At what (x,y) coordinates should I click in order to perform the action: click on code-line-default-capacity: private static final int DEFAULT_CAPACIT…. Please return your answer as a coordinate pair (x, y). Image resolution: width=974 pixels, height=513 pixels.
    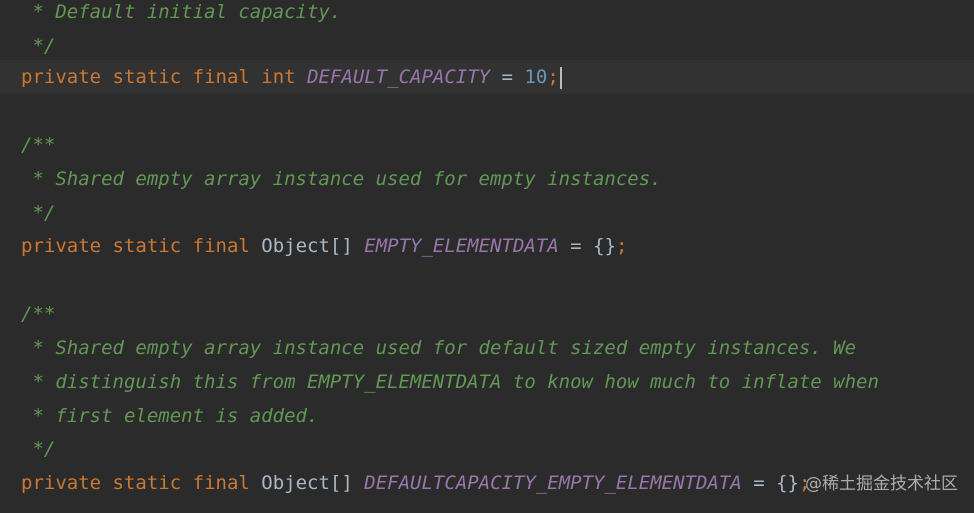
    Looking at the image, I should click on (291, 77).